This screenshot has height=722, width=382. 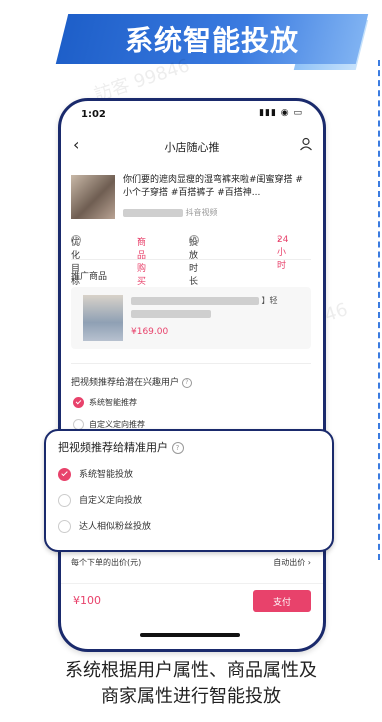 What do you see at coordinates (153, 212) in the screenshot?
I see `blurred-author` at bounding box center [153, 212].